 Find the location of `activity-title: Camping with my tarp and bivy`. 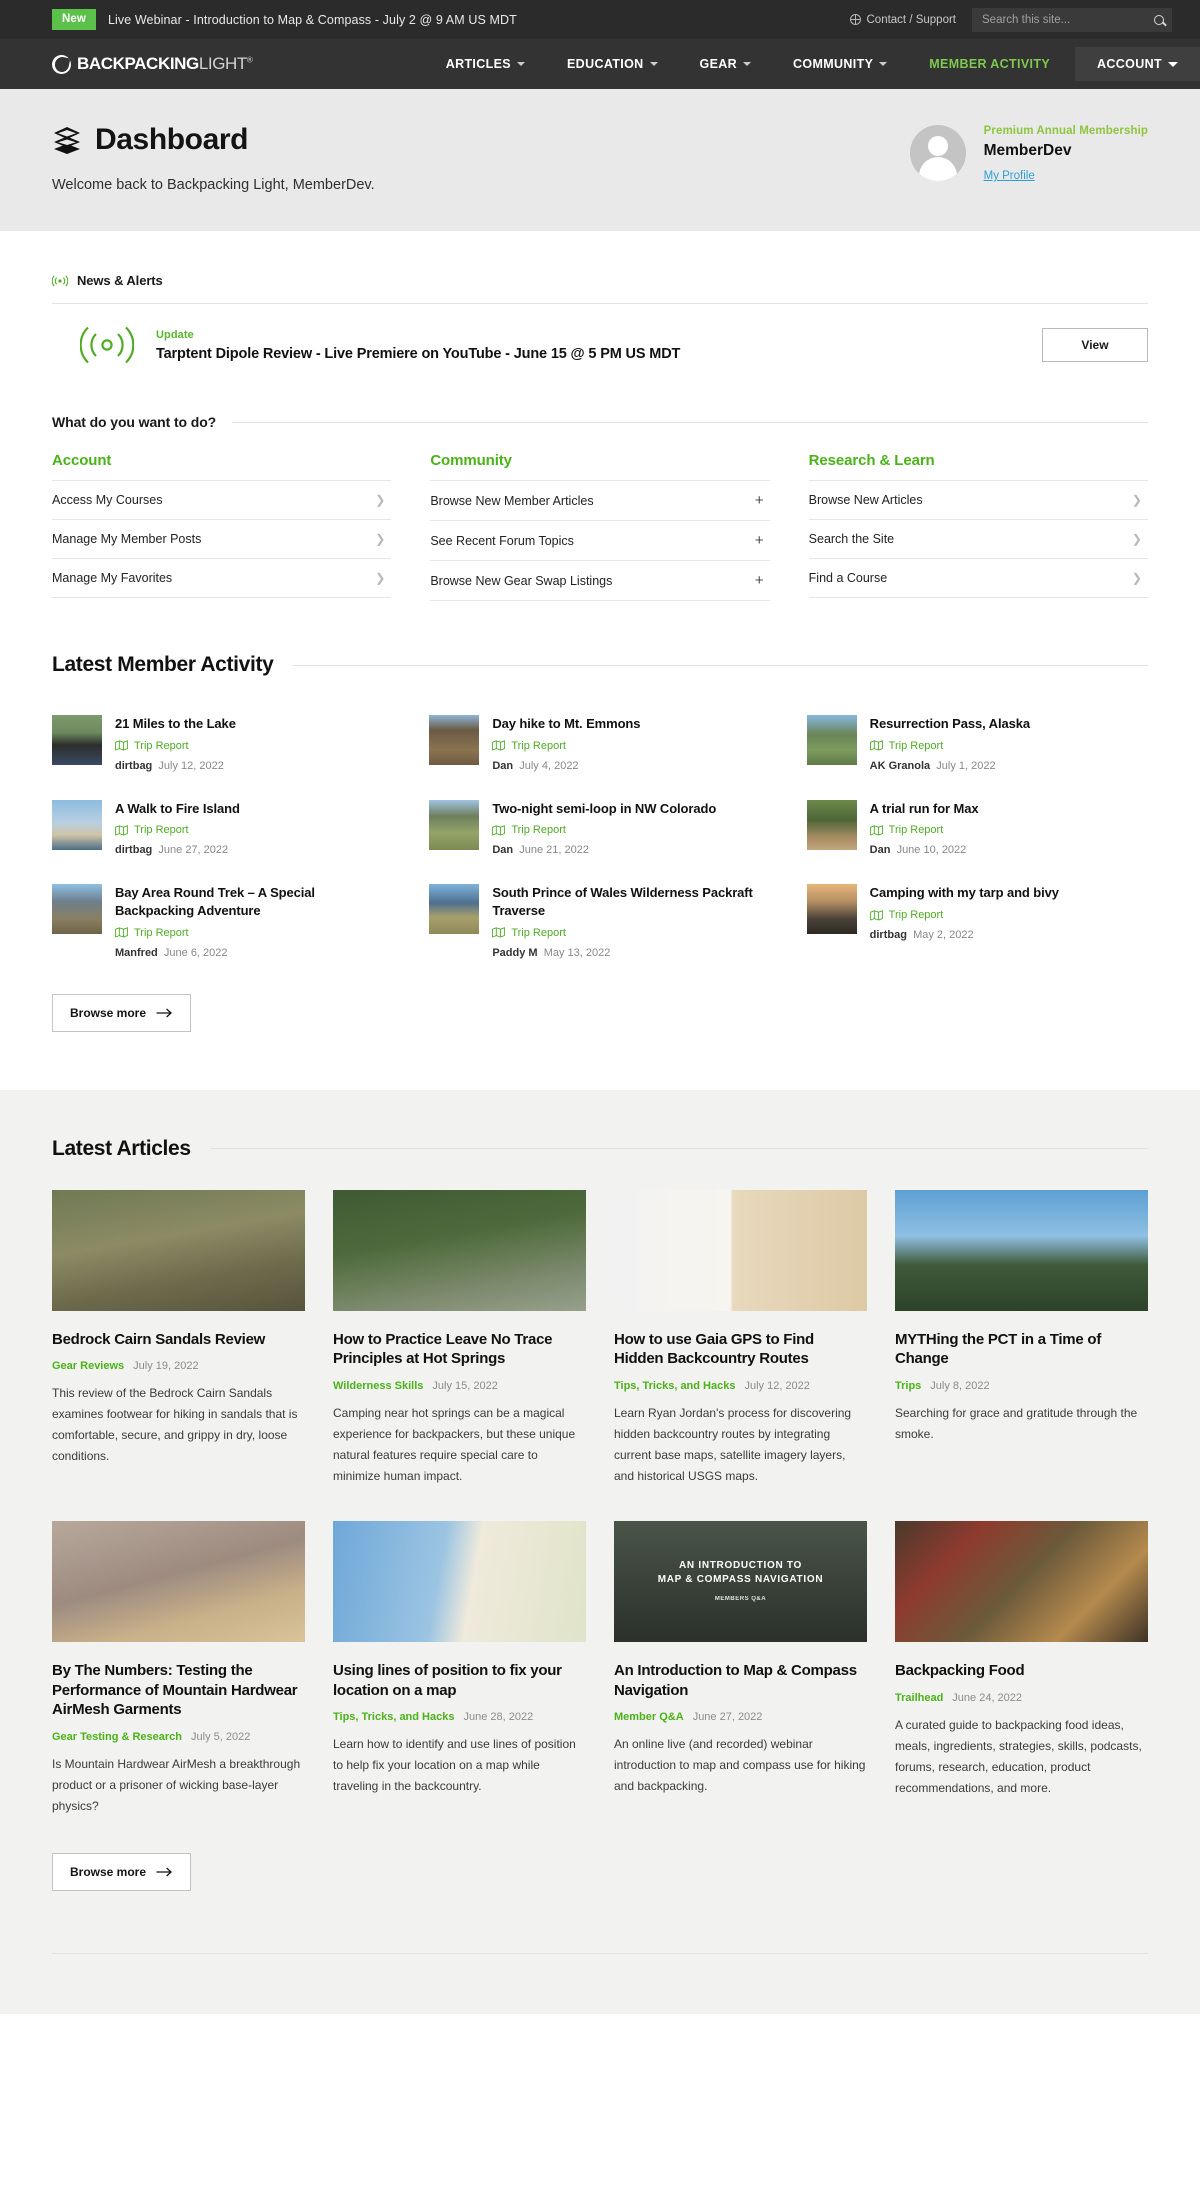

activity-title: Camping with my tarp and bivy is located at coordinates (1009, 893).